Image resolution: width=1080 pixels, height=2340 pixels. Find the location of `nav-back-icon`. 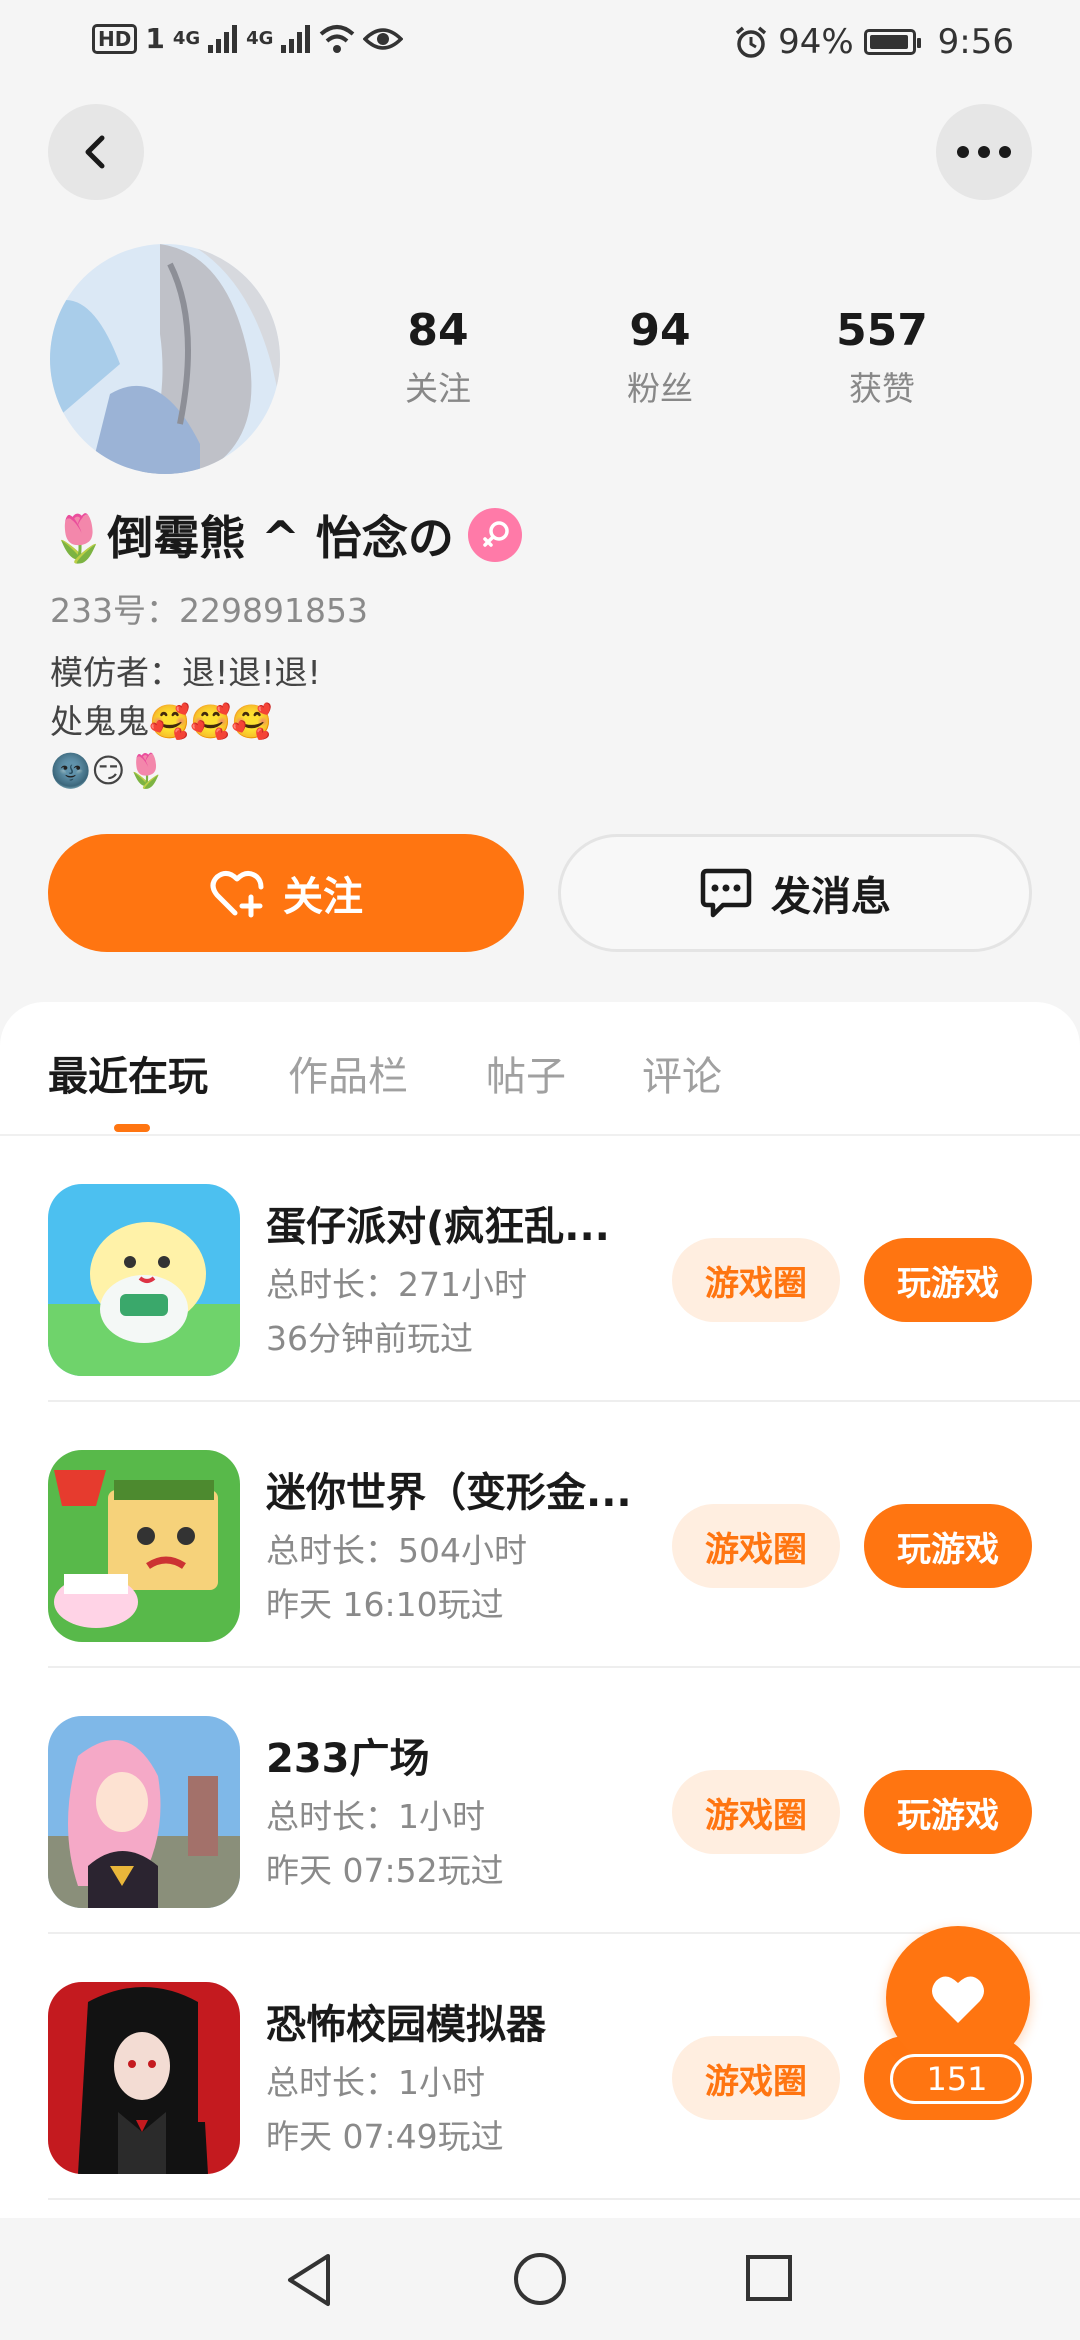

nav-back-icon is located at coordinates (310, 2280).